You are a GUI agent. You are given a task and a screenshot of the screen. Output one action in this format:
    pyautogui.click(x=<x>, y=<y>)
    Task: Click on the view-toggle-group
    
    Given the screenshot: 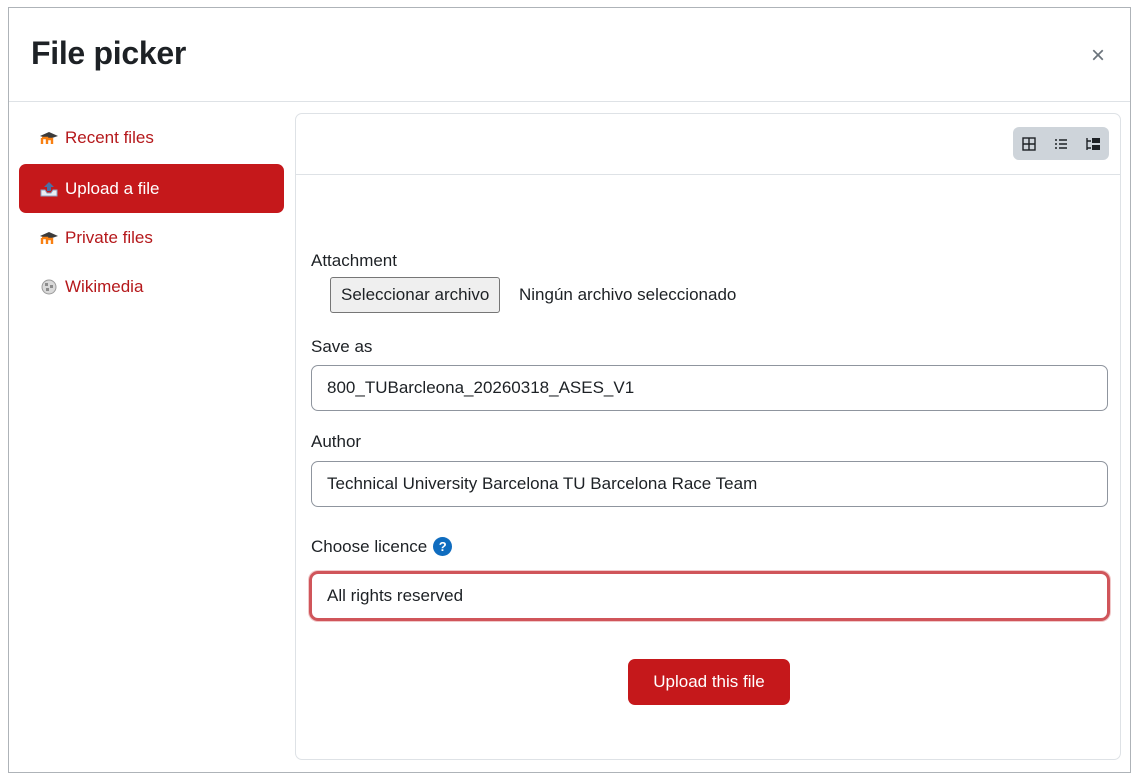 What is the action you would take?
    pyautogui.click(x=1061, y=143)
    